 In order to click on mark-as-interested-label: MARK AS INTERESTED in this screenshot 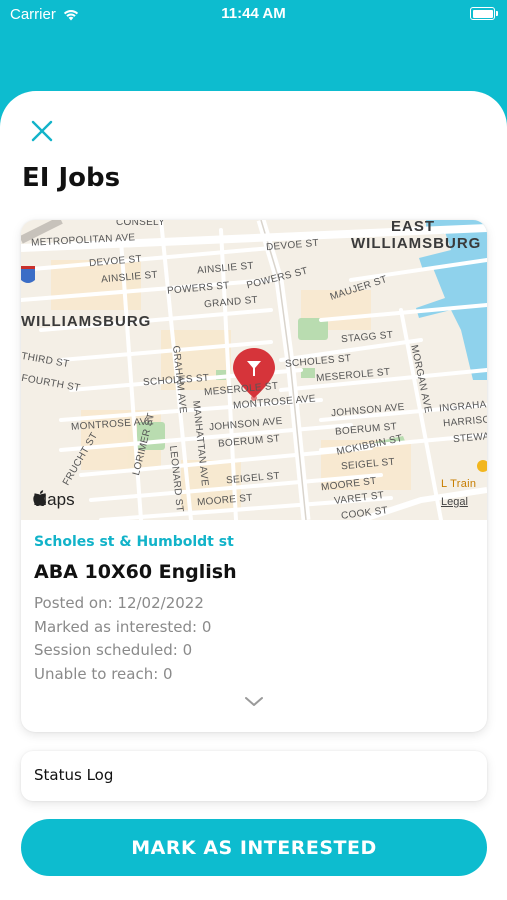, I will do `click(254, 847)`.